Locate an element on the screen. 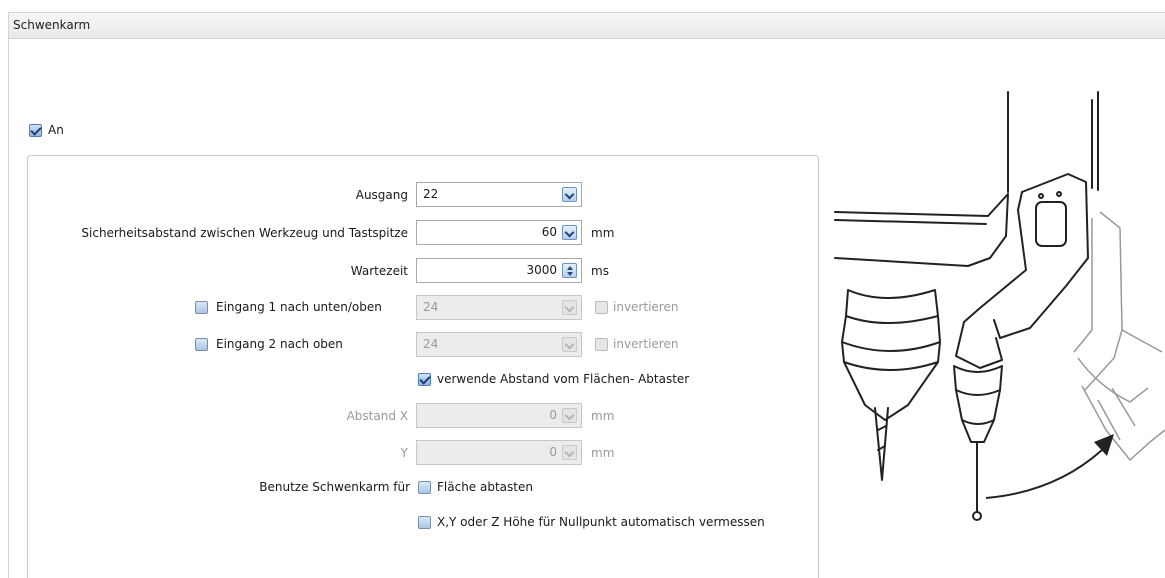 This screenshot has height=578, width=1165. flaeche-label: Fläche abtasten is located at coordinates (485, 487).